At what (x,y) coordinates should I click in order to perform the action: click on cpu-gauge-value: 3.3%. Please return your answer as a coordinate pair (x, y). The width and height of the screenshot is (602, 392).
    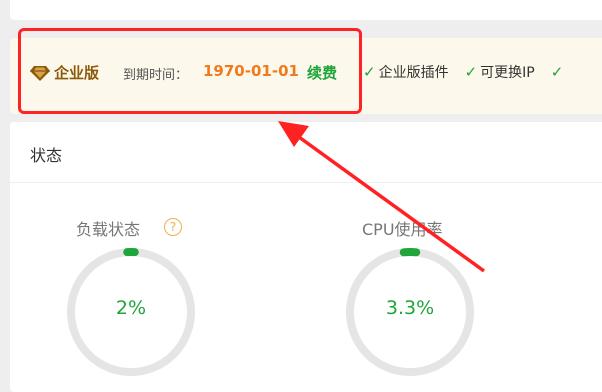
    Looking at the image, I should click on (410, 308).